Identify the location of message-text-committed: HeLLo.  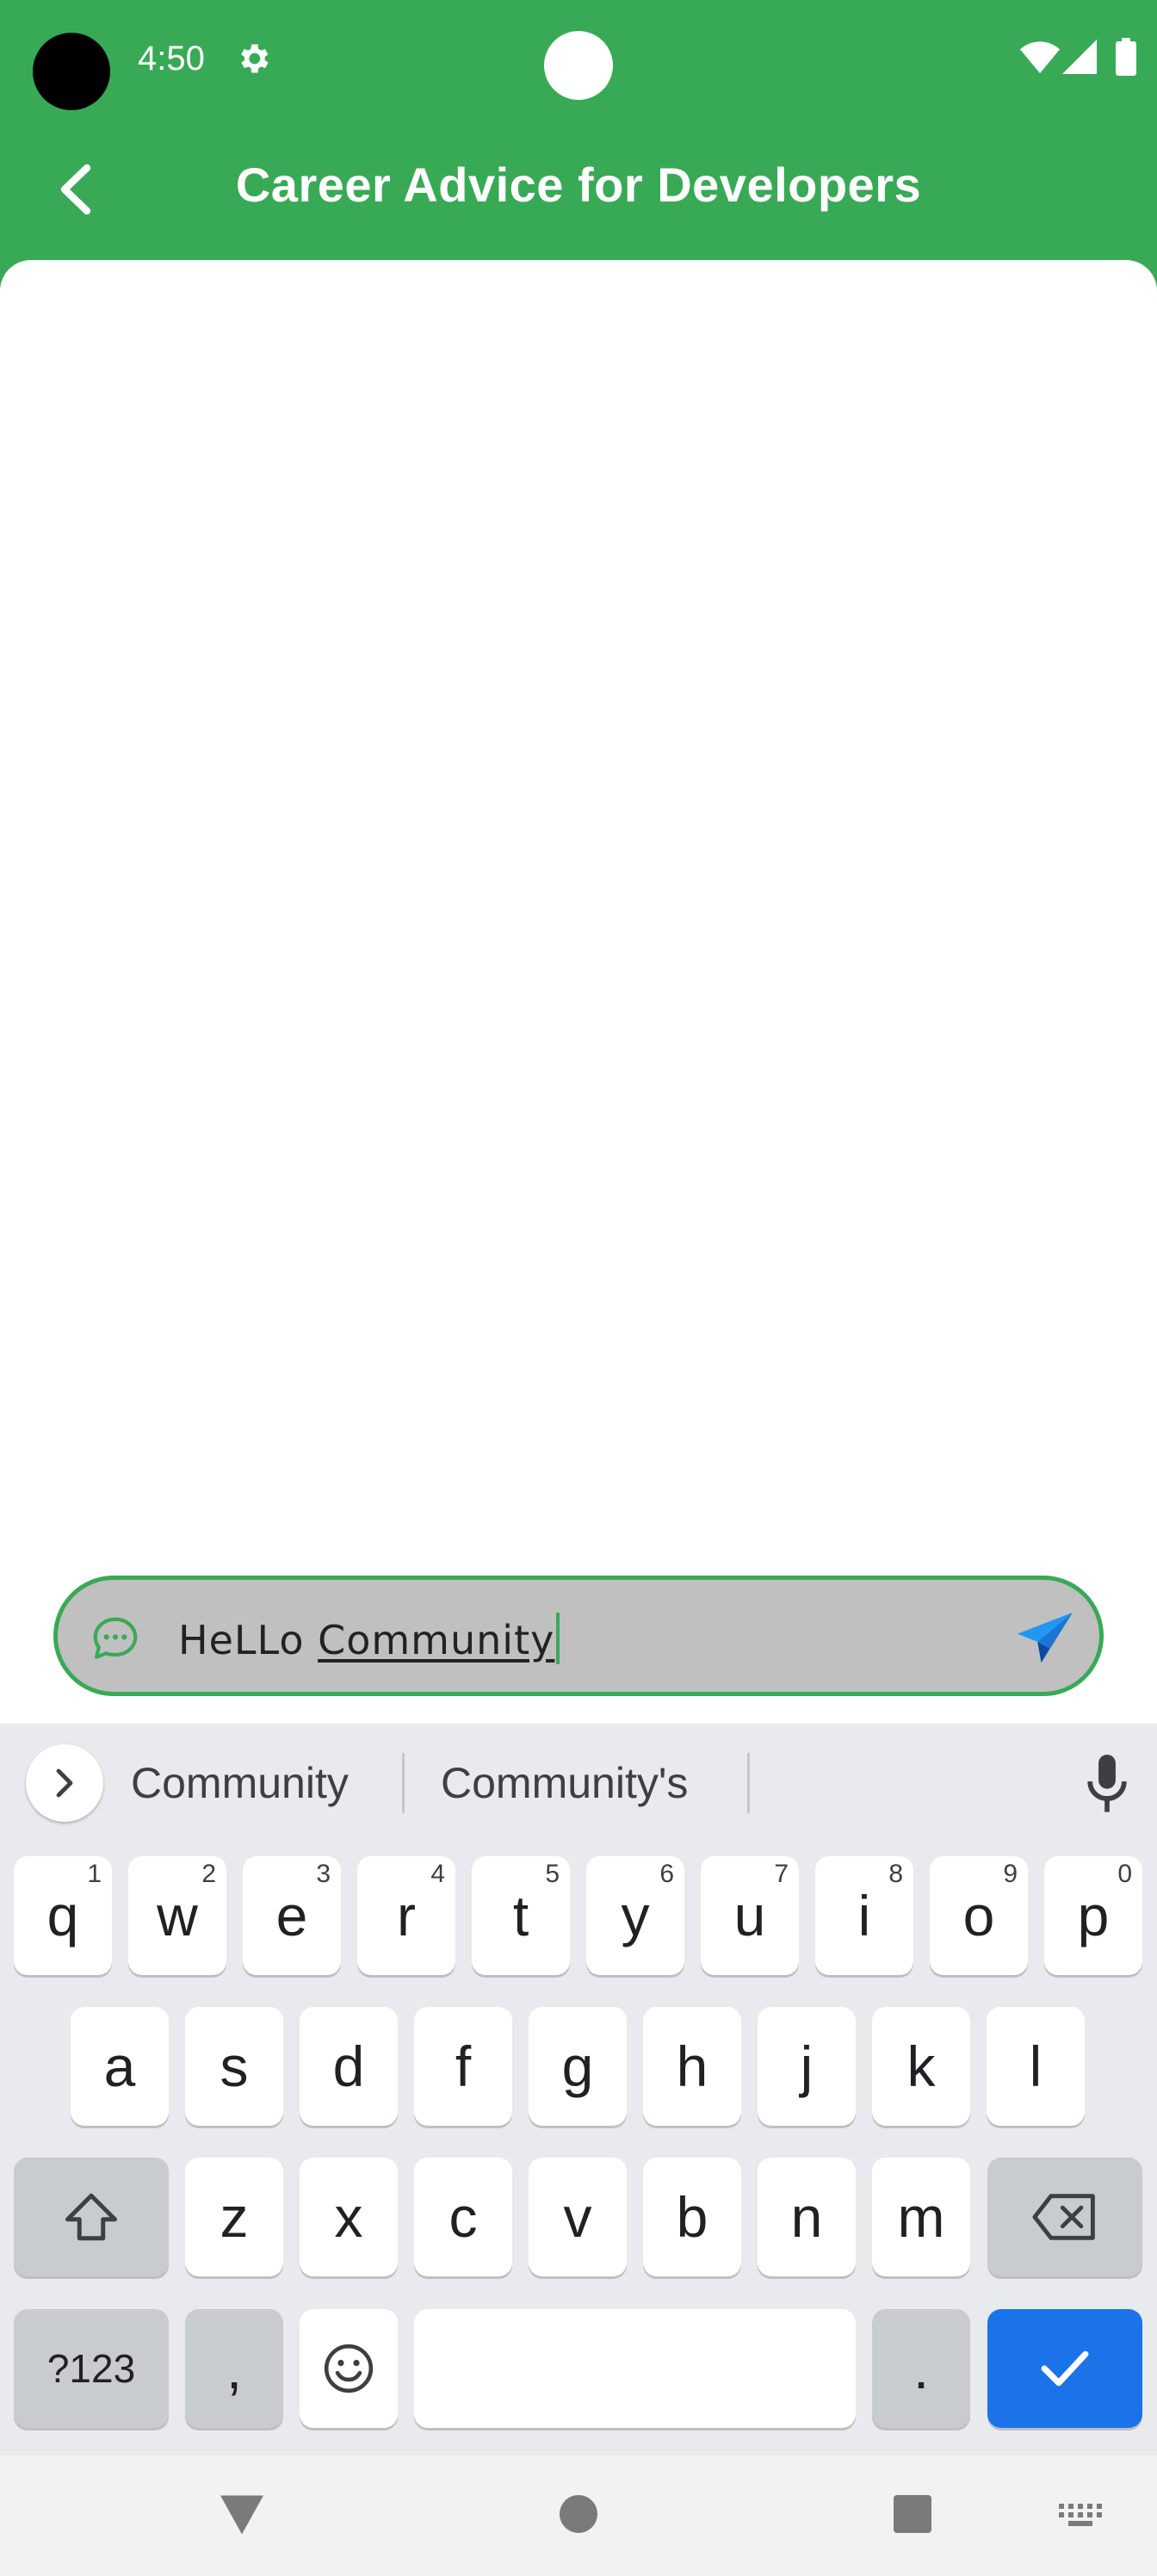
(249, 1640).